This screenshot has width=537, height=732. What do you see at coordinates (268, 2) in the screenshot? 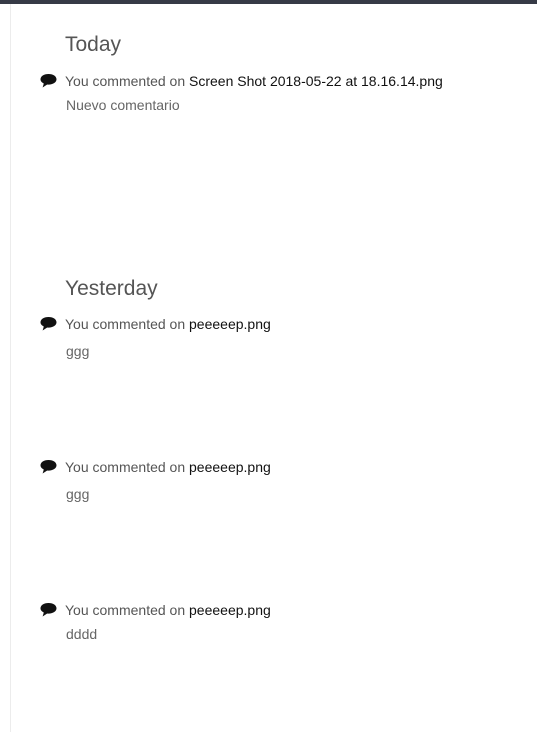
I see `top-bar` at bounding box center [268, 2].